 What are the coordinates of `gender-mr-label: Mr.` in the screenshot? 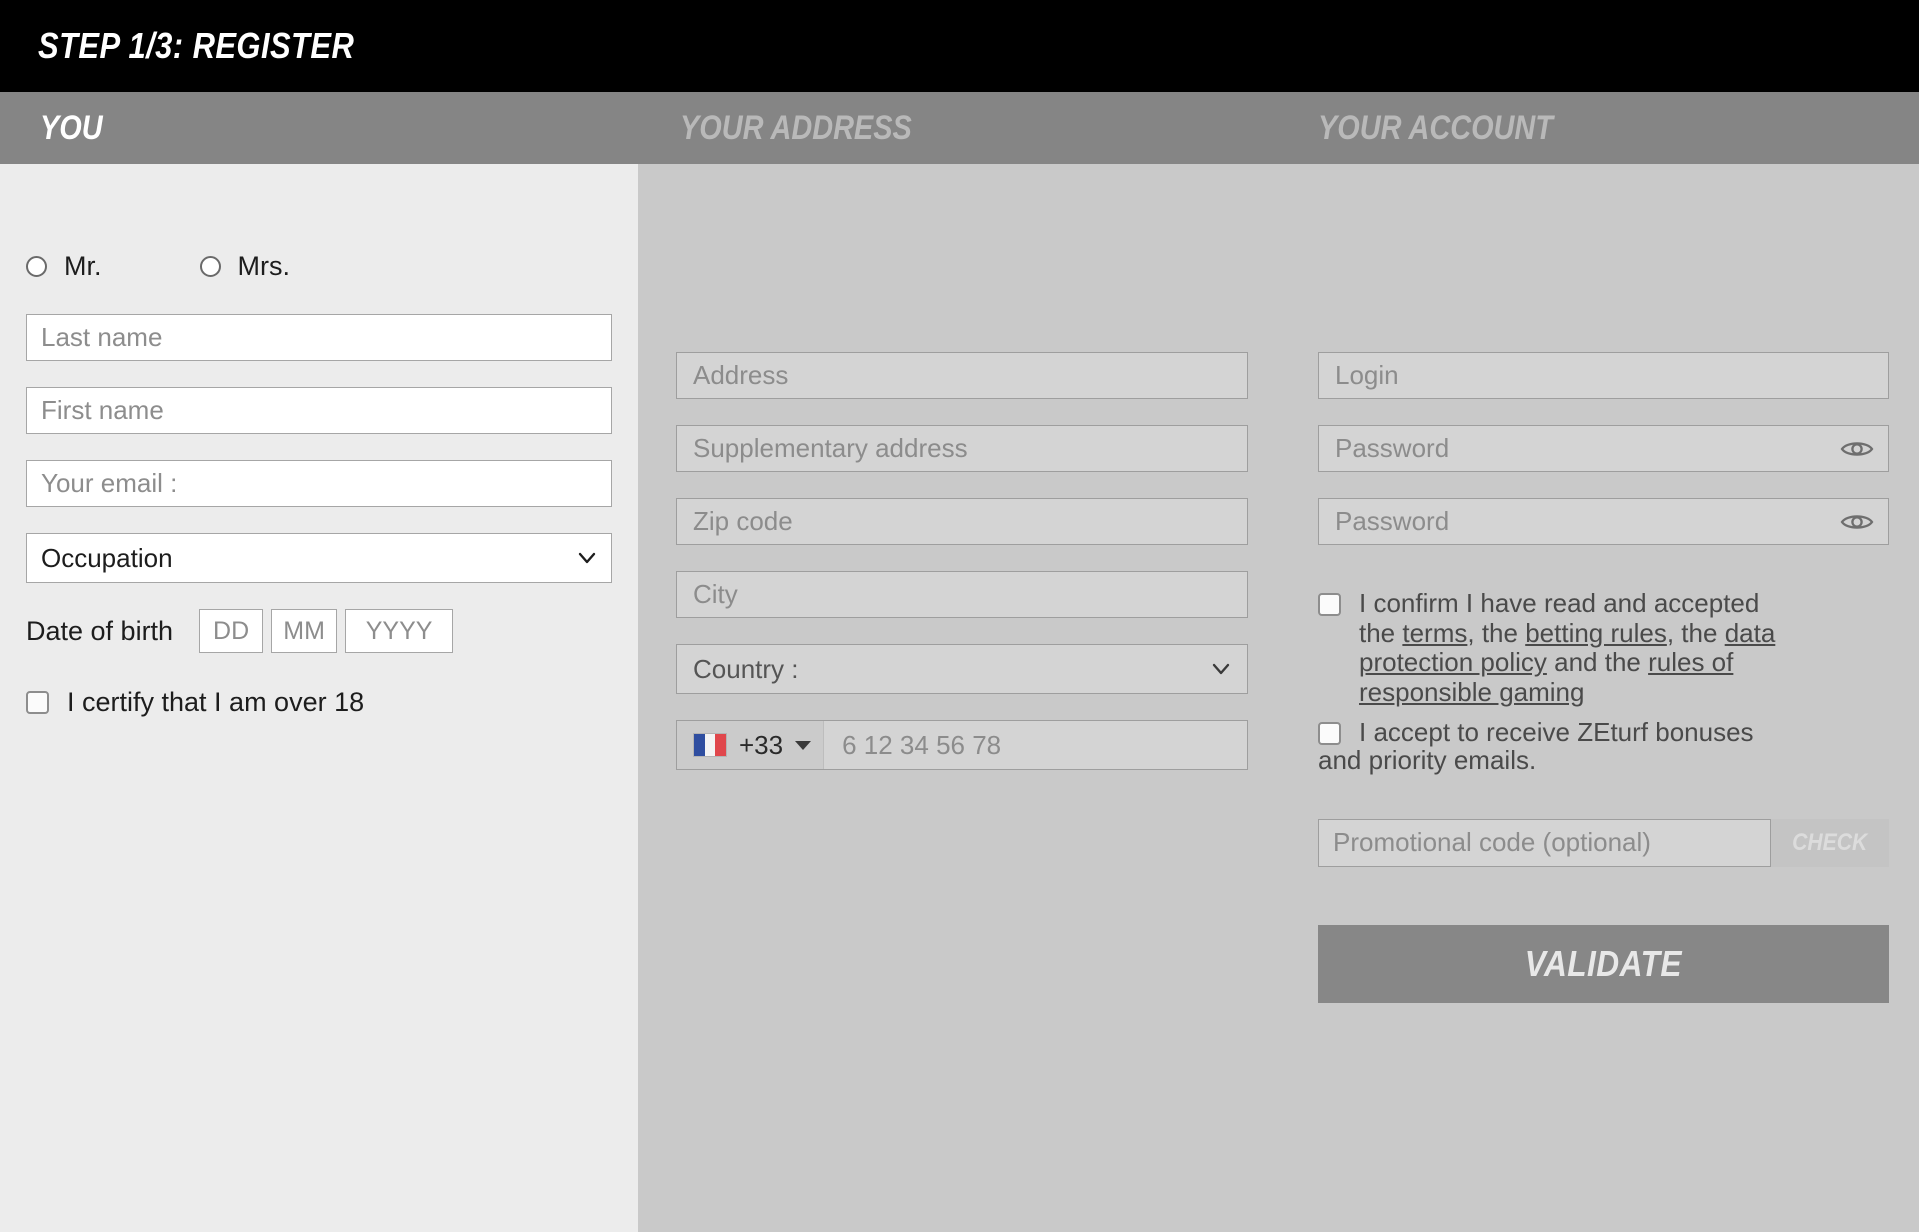 It's located at (83, 265).